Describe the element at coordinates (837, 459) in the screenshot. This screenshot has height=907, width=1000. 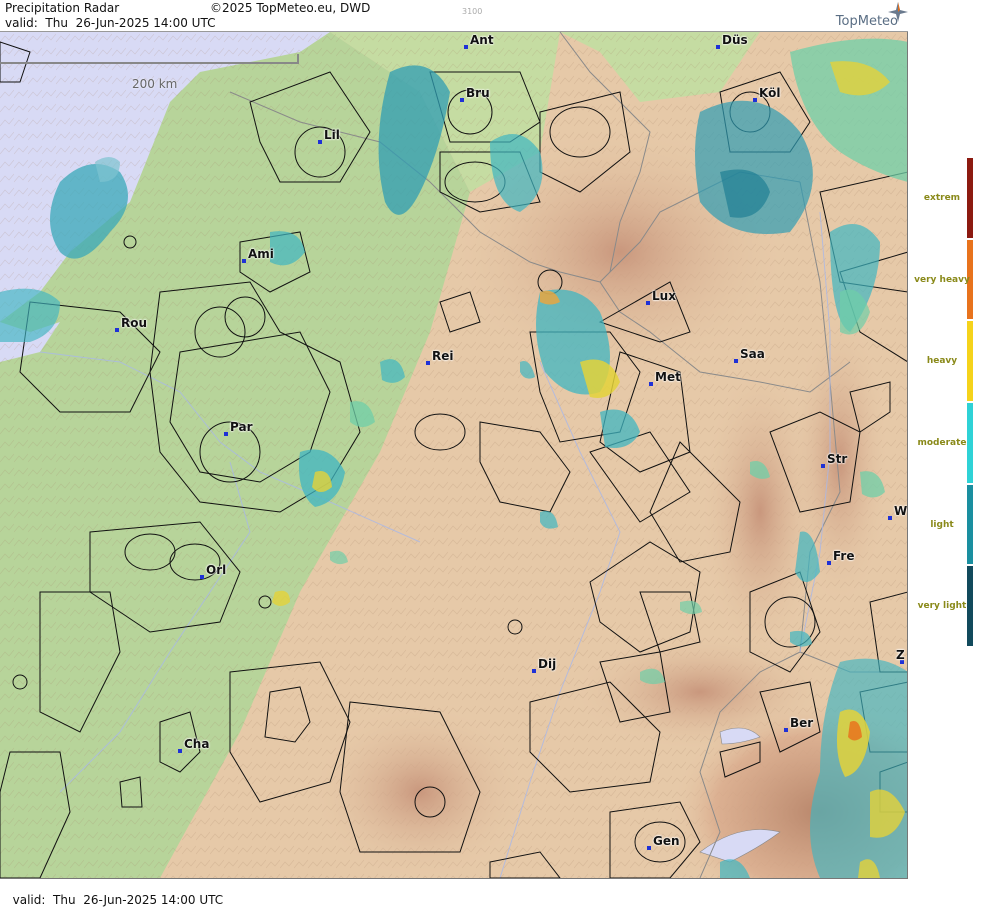
I see `city-label-str: Str` at that location.